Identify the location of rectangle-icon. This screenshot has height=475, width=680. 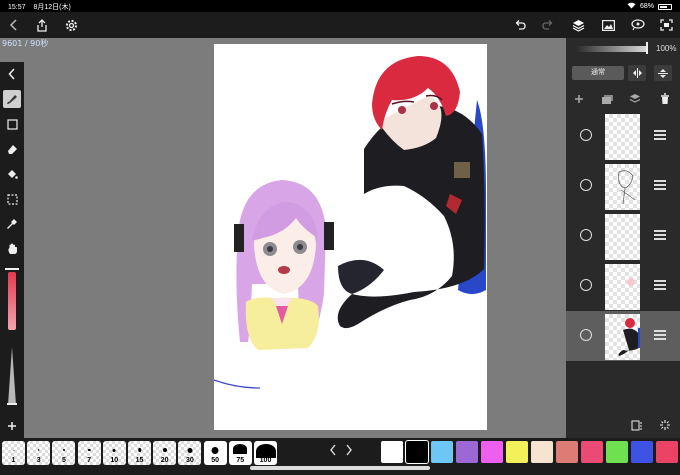
(12, 124).